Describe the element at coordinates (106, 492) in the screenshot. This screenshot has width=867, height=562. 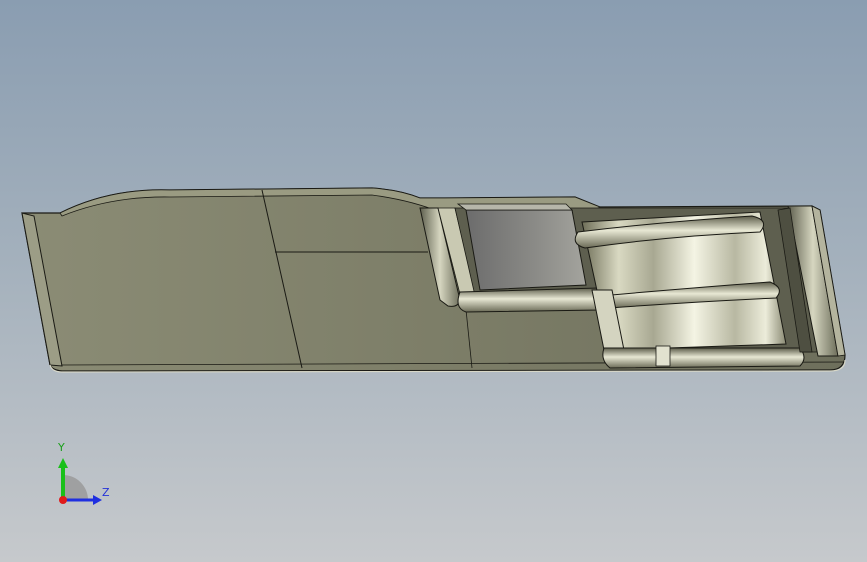
I see `z-axis-label: Z` at that location.